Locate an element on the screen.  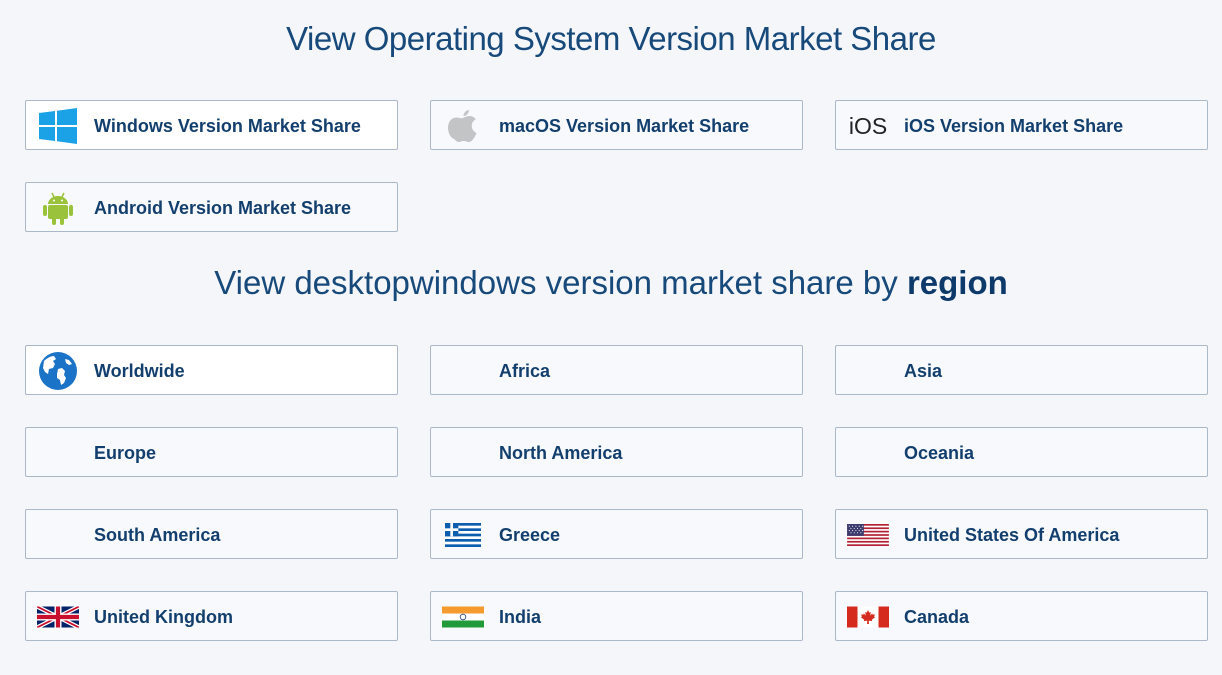
country-uk-link: United Kingdom is located at coordinates (211, 616).